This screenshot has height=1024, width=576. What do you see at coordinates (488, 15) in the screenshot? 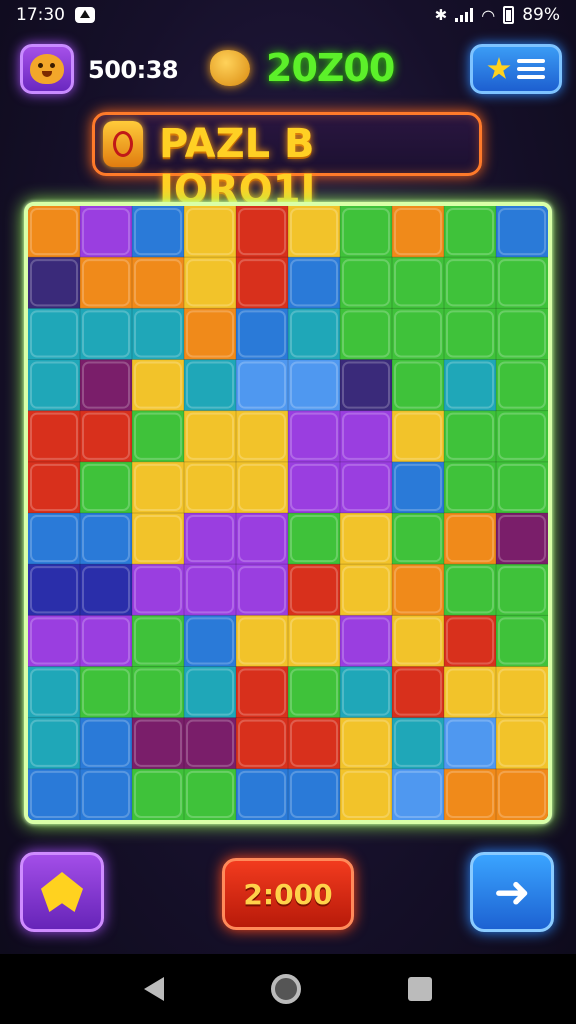
I see `wifi-icon: ◠` at bounding box center [488, 15].